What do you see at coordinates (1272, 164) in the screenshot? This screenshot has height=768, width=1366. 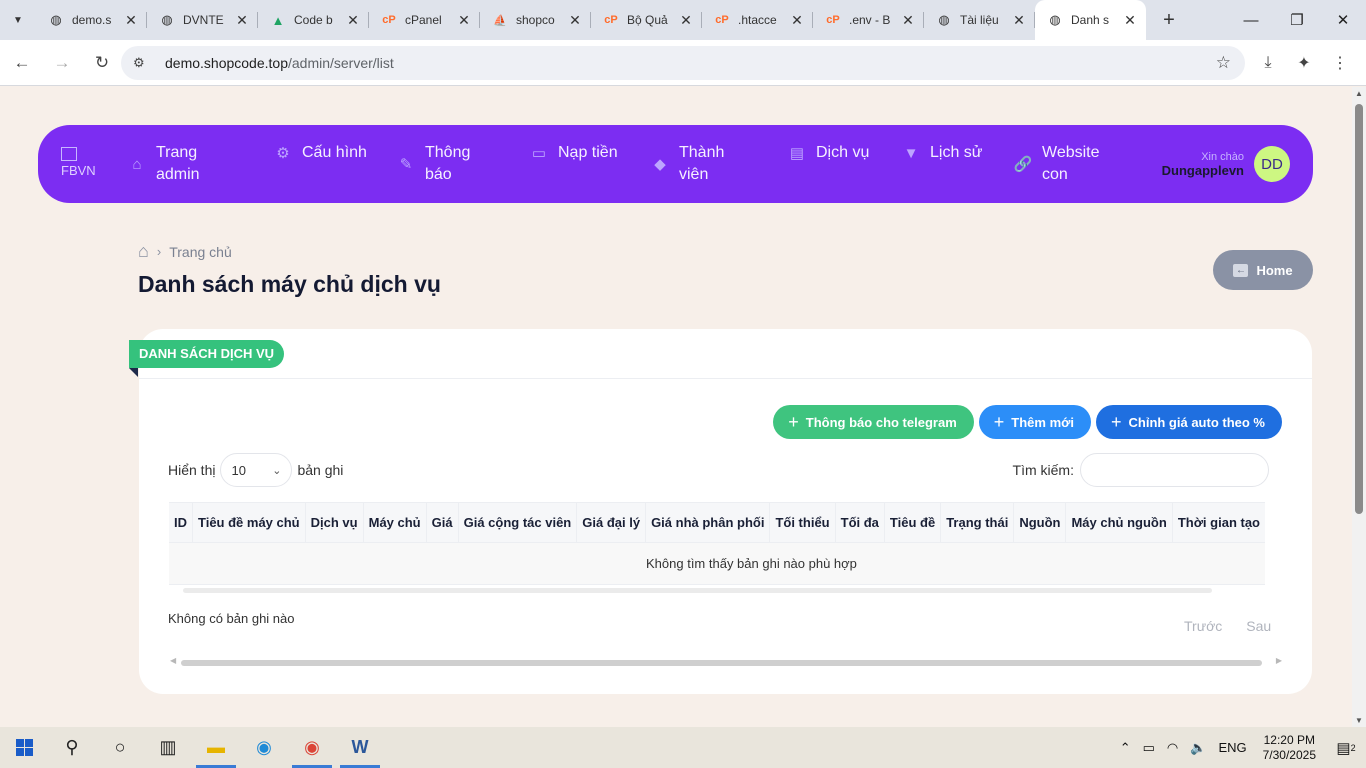 I see `avatar: DD` at bounding box center [1272, 164].